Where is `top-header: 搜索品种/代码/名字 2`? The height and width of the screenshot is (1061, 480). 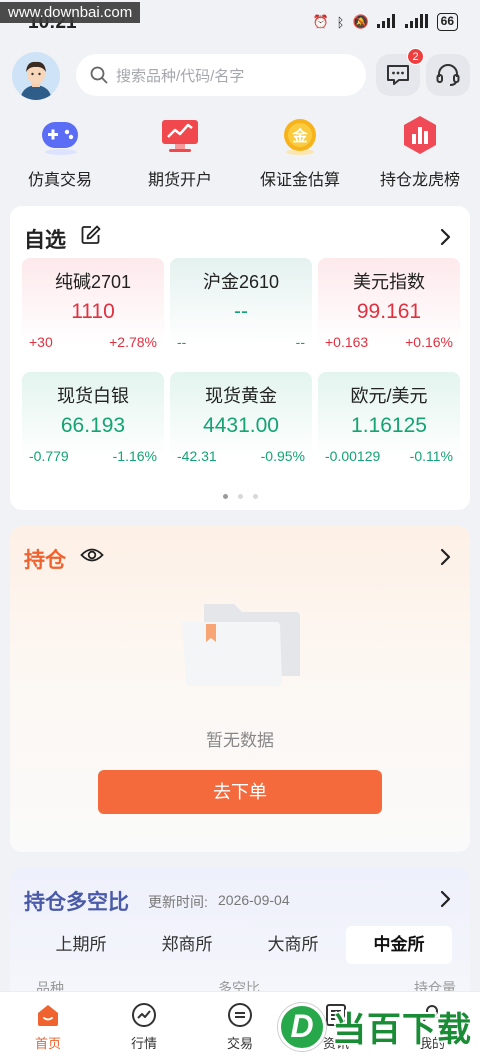 top-header: 搜索品种/代码/名字 2 is located at coordinates (240, 76).